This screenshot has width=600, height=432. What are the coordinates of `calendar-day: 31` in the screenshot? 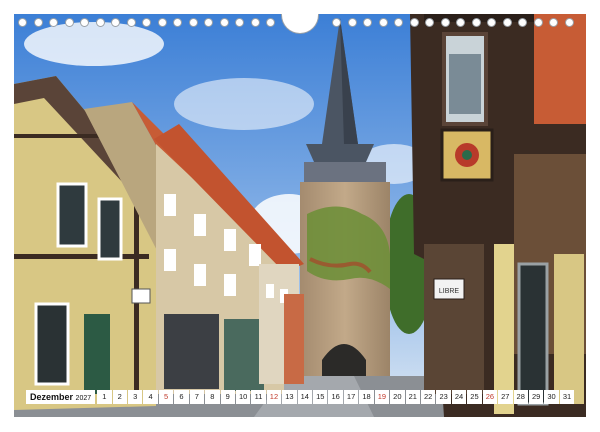 It's located at (567, 397).